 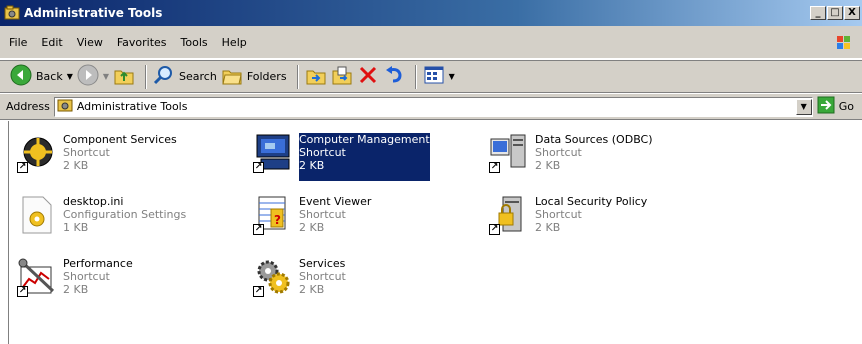 I want to click on address-bar: Address Administrative Tools ▼ Go, so click(x=431, y=107).